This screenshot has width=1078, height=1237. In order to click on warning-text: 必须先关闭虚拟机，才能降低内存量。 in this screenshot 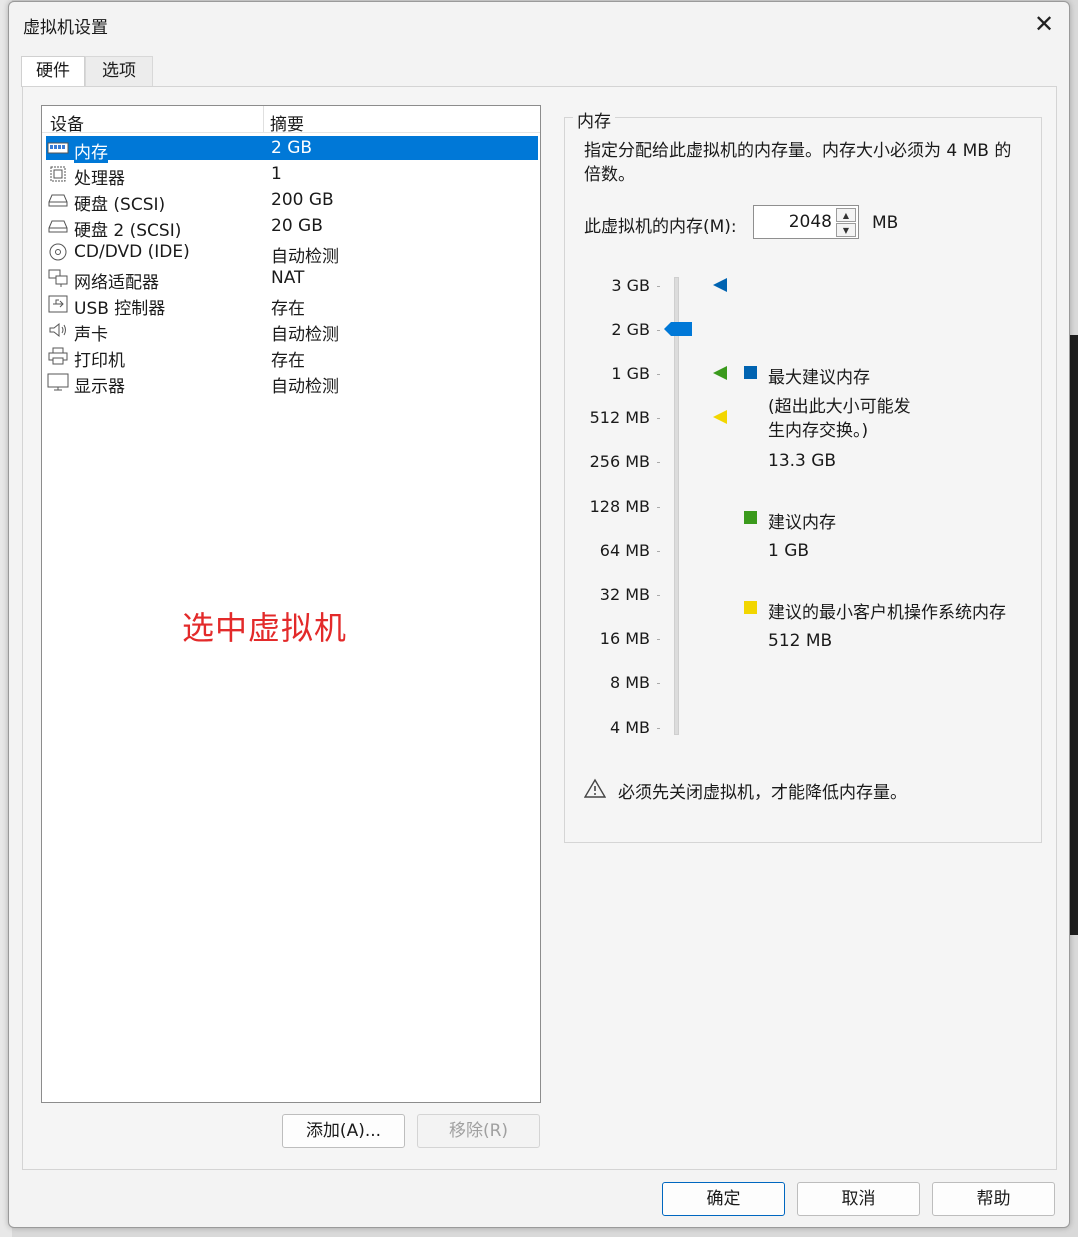, I will do `click(762, 793)`.